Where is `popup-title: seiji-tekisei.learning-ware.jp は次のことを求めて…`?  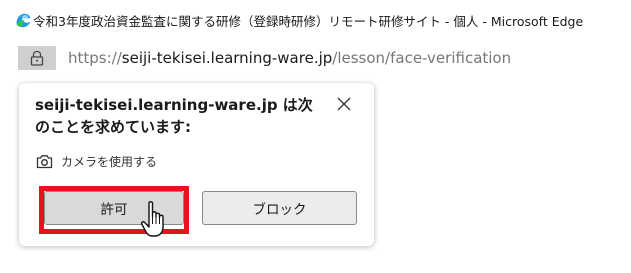
popup-title: seiji-tekisei.learning-ware.jp は次のことを求めて… is located at coordinates (174, 116).